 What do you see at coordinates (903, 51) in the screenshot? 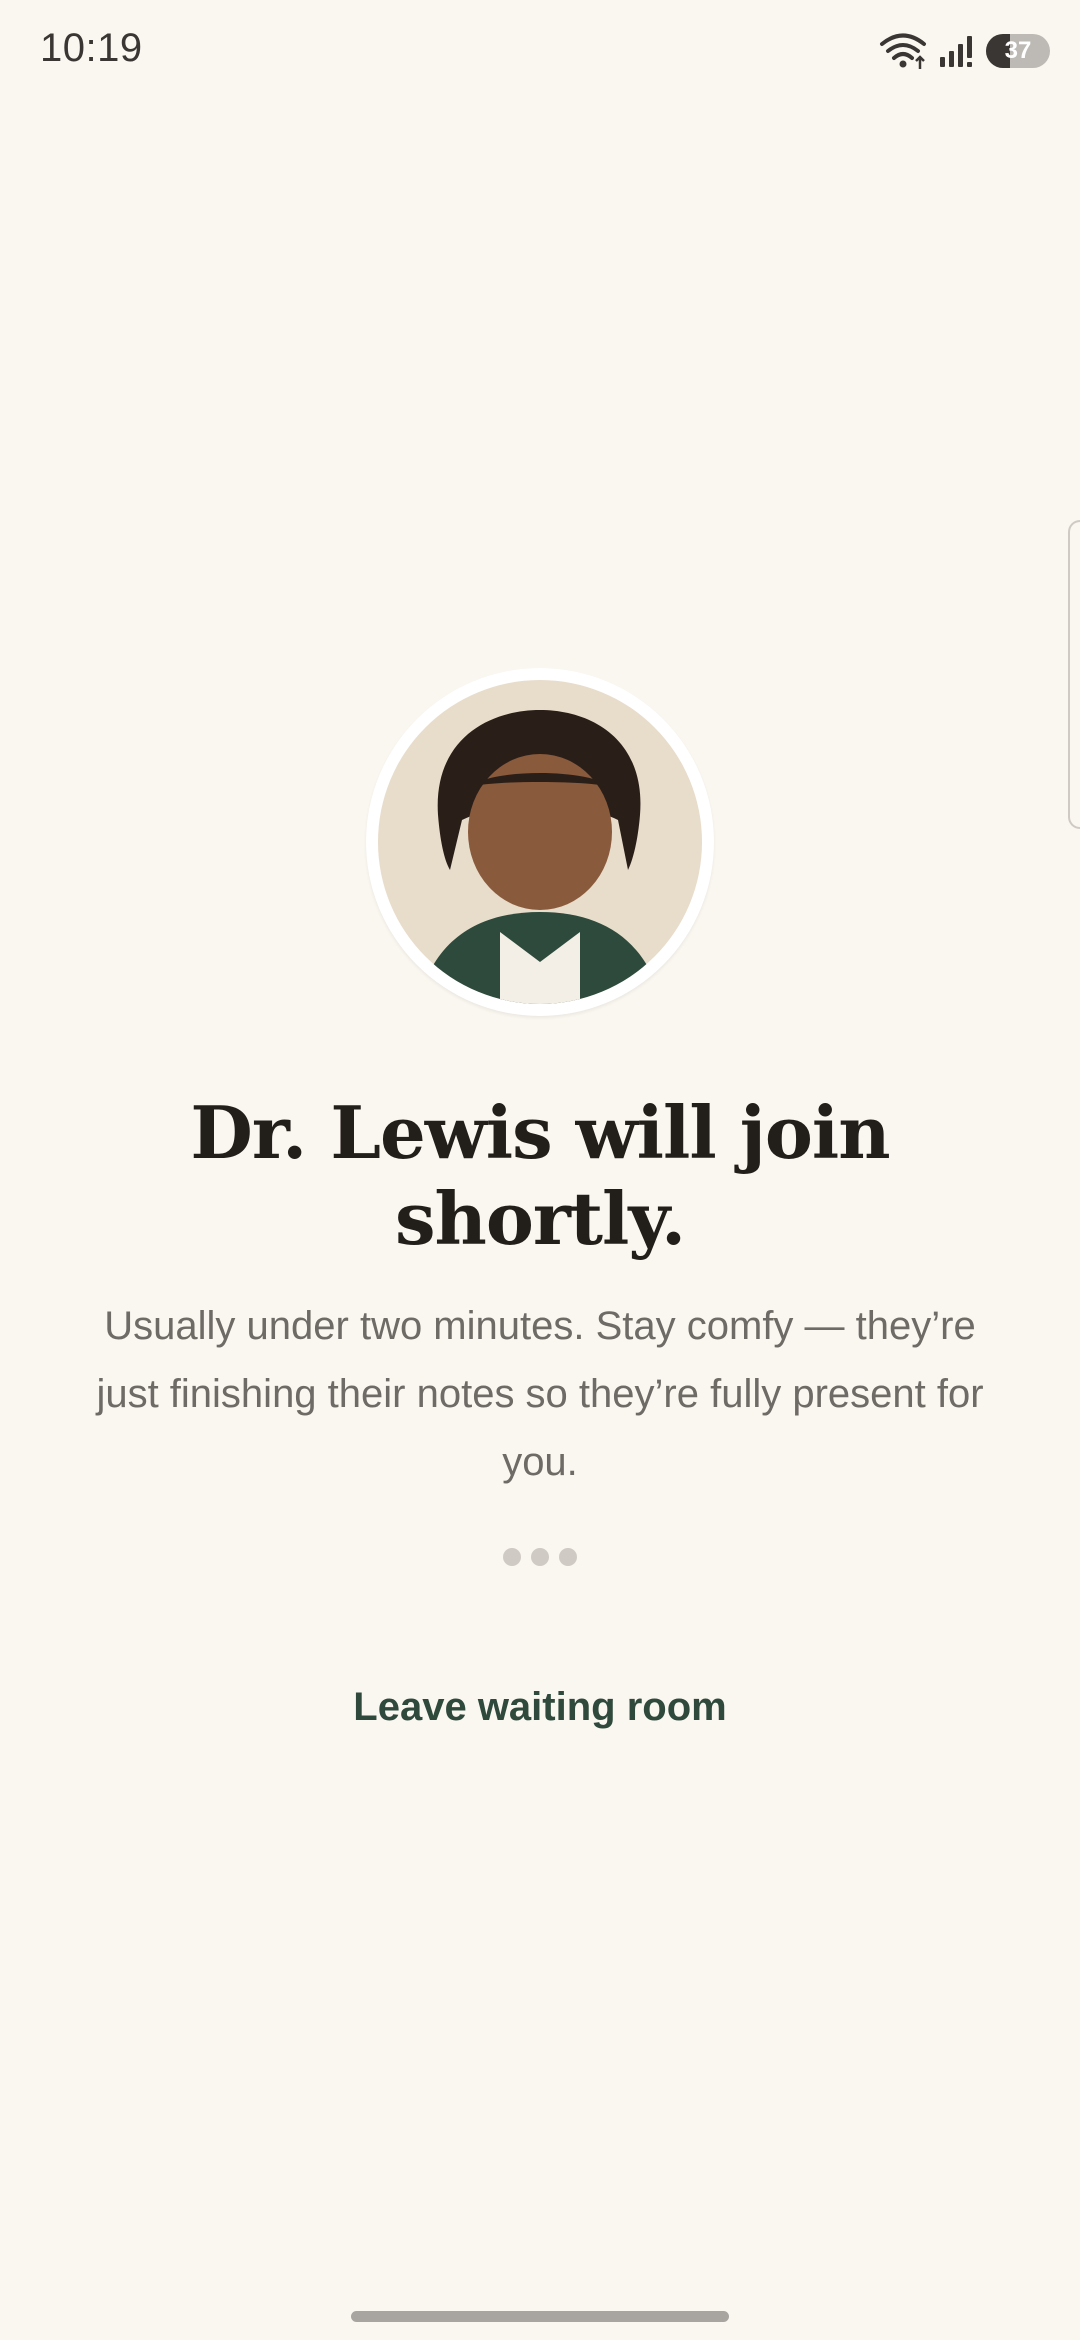
I see `wifi-icon` at bounding box center [903, 51].